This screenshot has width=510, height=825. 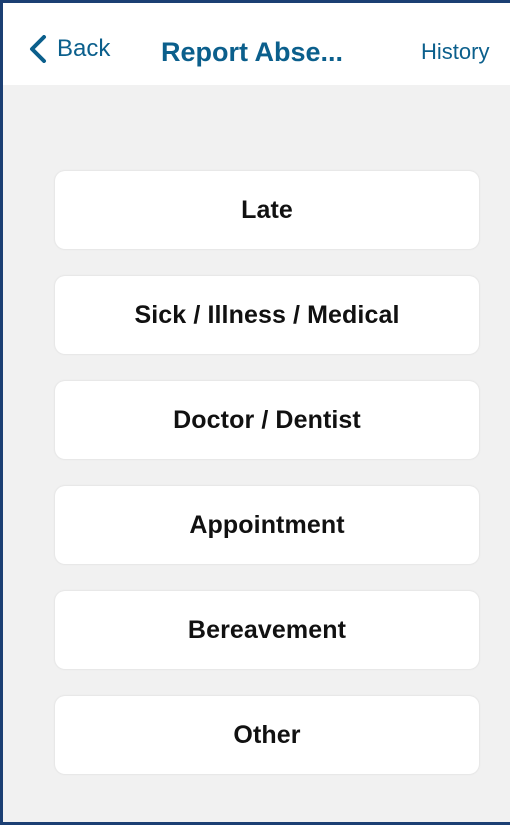 I want to click on back-button: Back, so click(x=68, y=49).